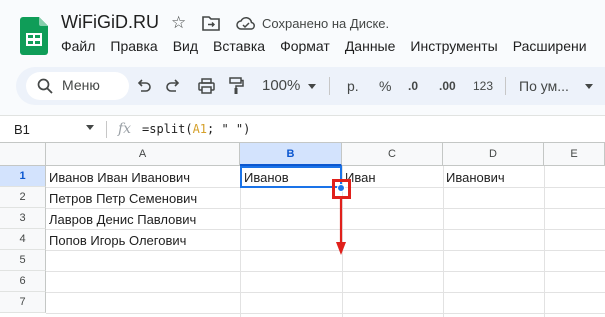 This screenshot has width=605, height=317. I want to click on percent-format-button: %, so click(385, 86).